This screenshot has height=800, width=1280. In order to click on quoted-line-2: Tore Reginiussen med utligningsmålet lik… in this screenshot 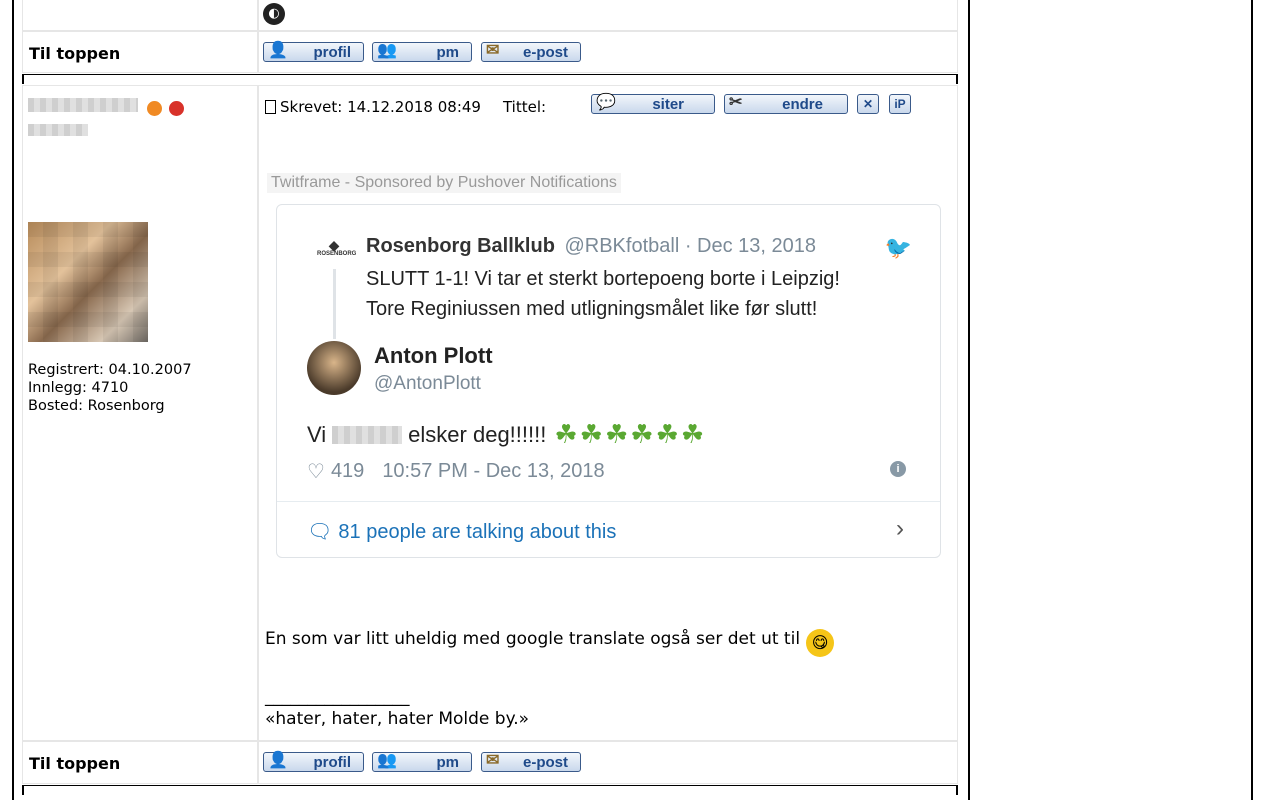, I will do `click(592, 309)`.